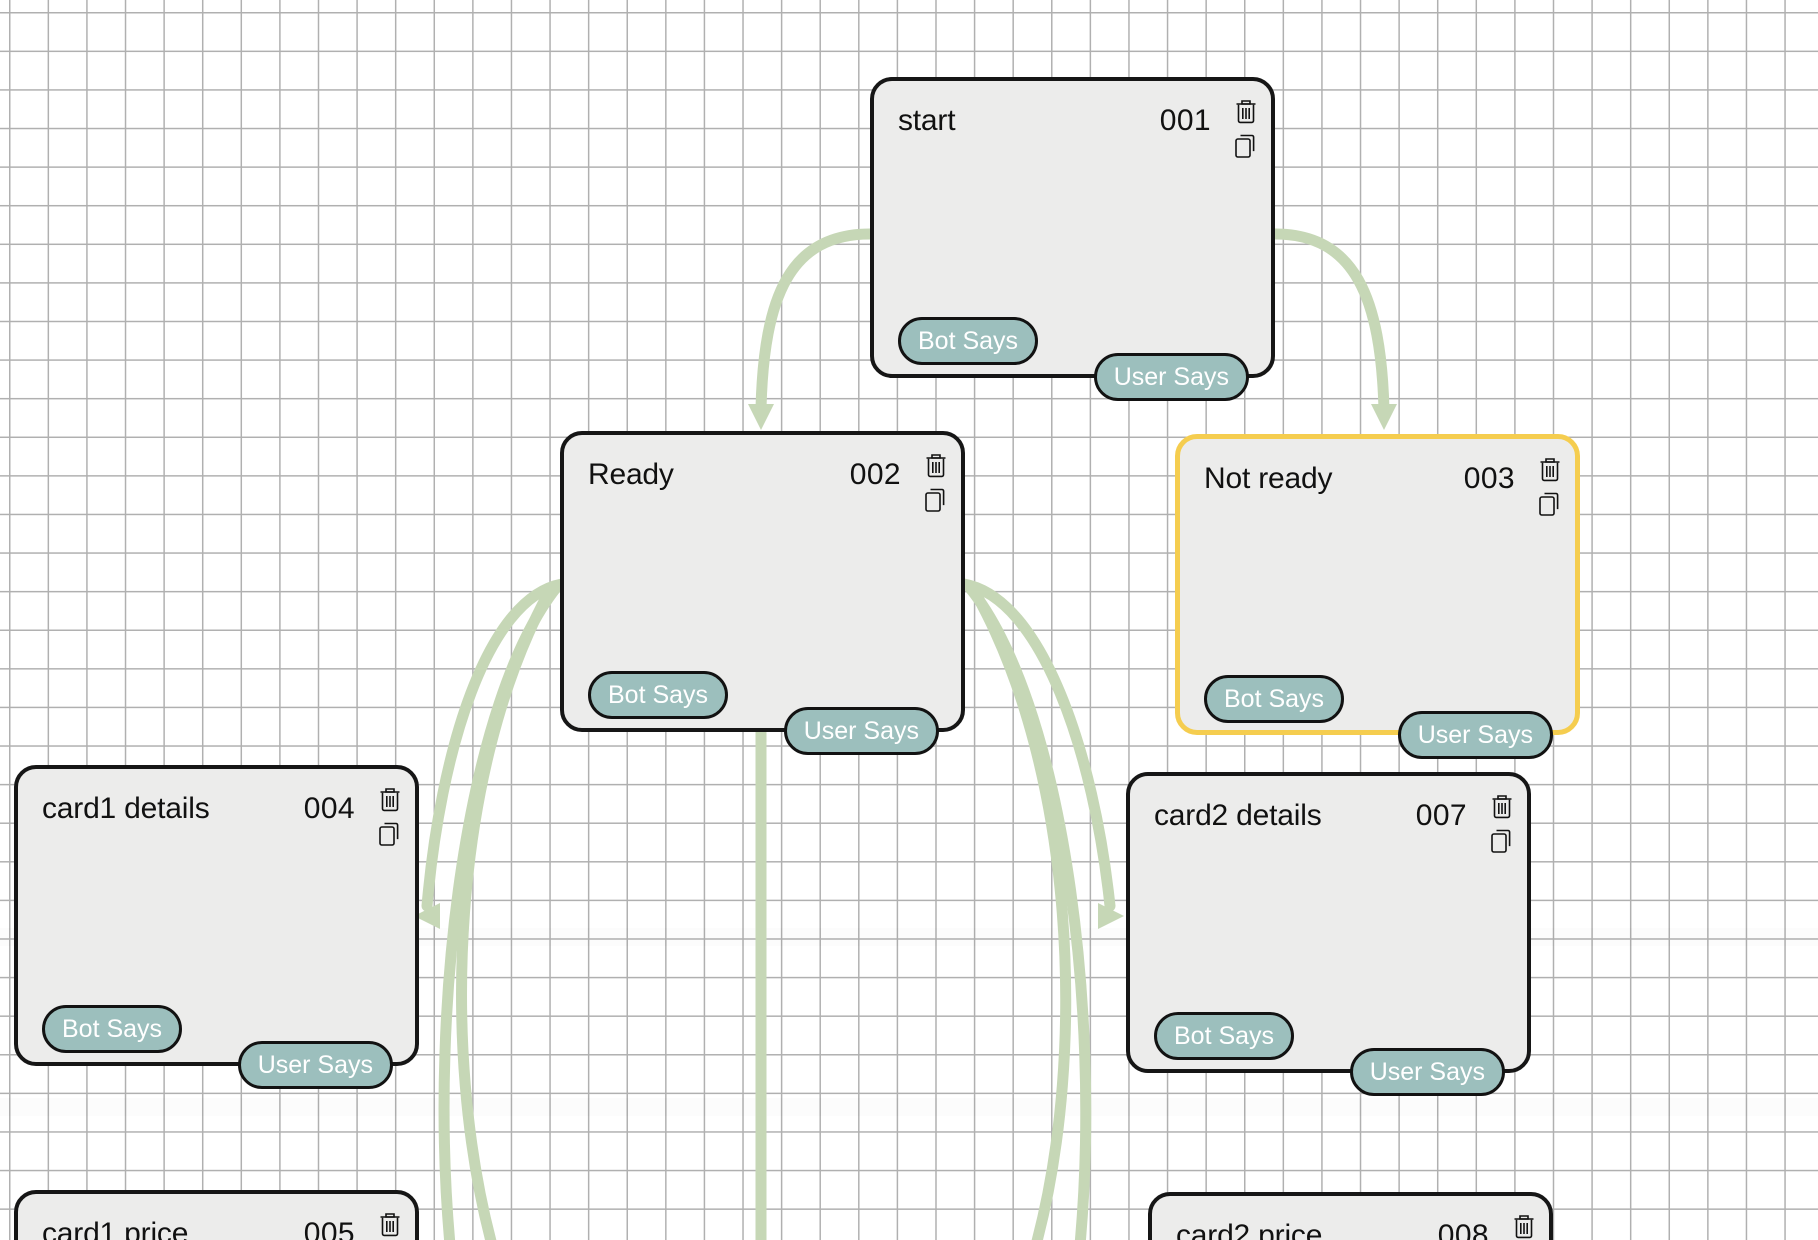 The width and height of the screenshot is (1818, 1240). Describe the element at coordinates (329, 1228) in the screenshot. I see `node-id: 005` at that location.